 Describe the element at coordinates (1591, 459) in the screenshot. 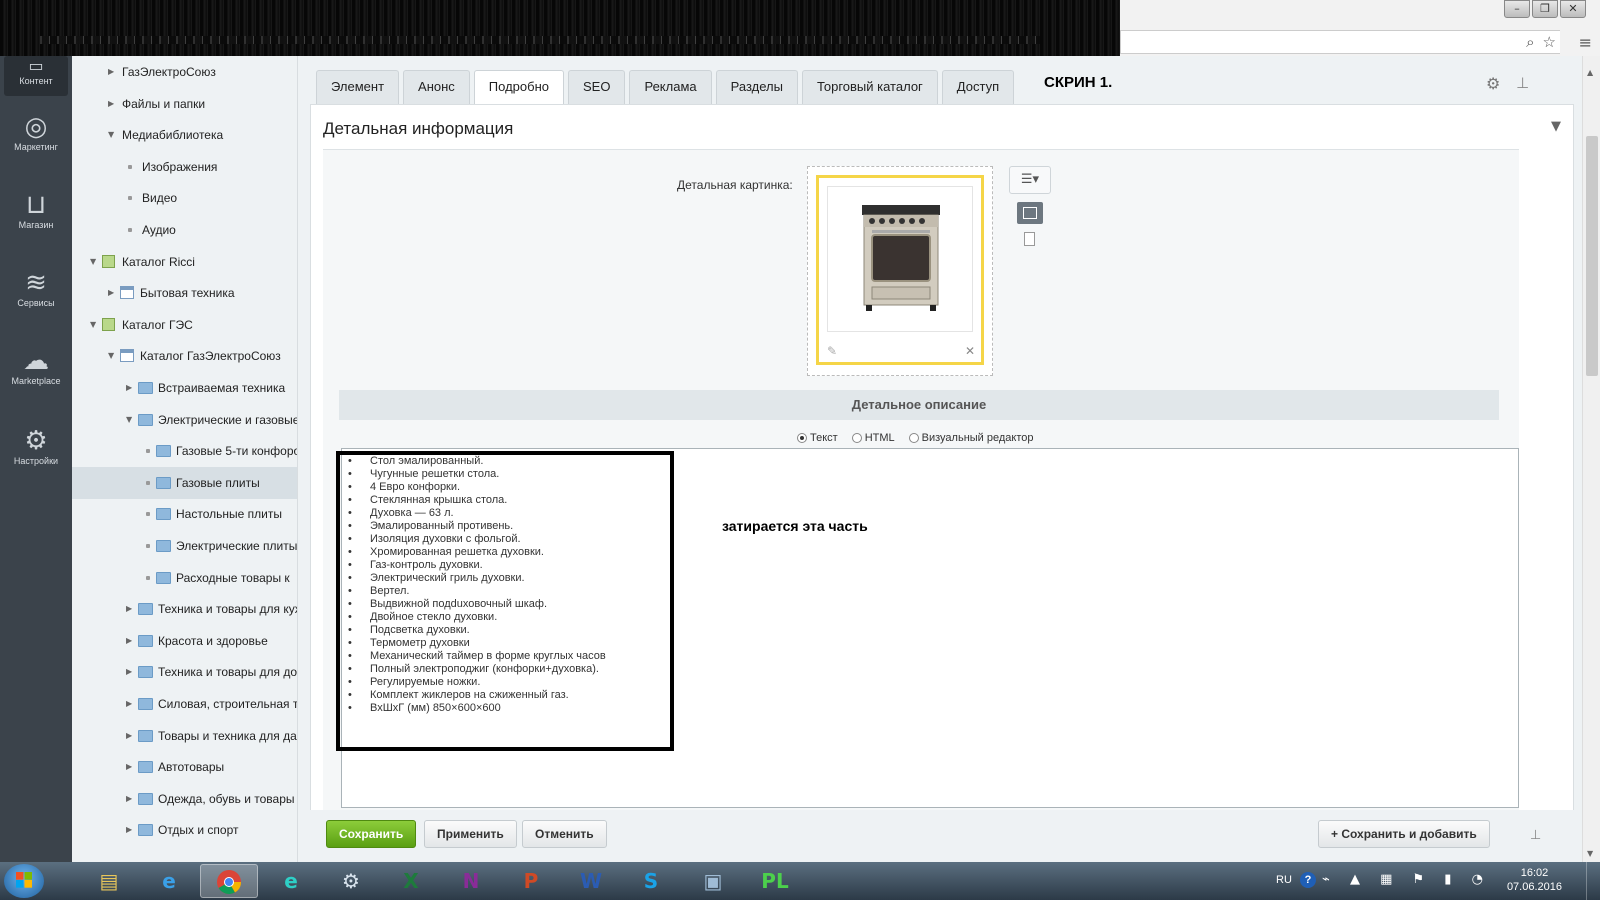

I see `page-scrollbar: ▲ ▼` at that location.